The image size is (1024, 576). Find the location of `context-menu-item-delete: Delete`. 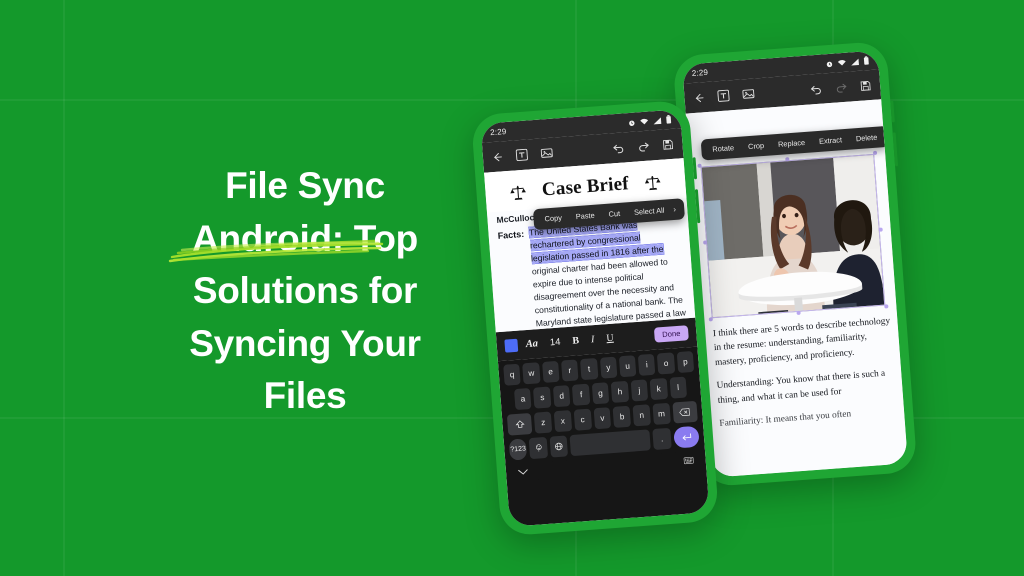

context-menu-item-delete: Delete is located at coordinates (867, 138).